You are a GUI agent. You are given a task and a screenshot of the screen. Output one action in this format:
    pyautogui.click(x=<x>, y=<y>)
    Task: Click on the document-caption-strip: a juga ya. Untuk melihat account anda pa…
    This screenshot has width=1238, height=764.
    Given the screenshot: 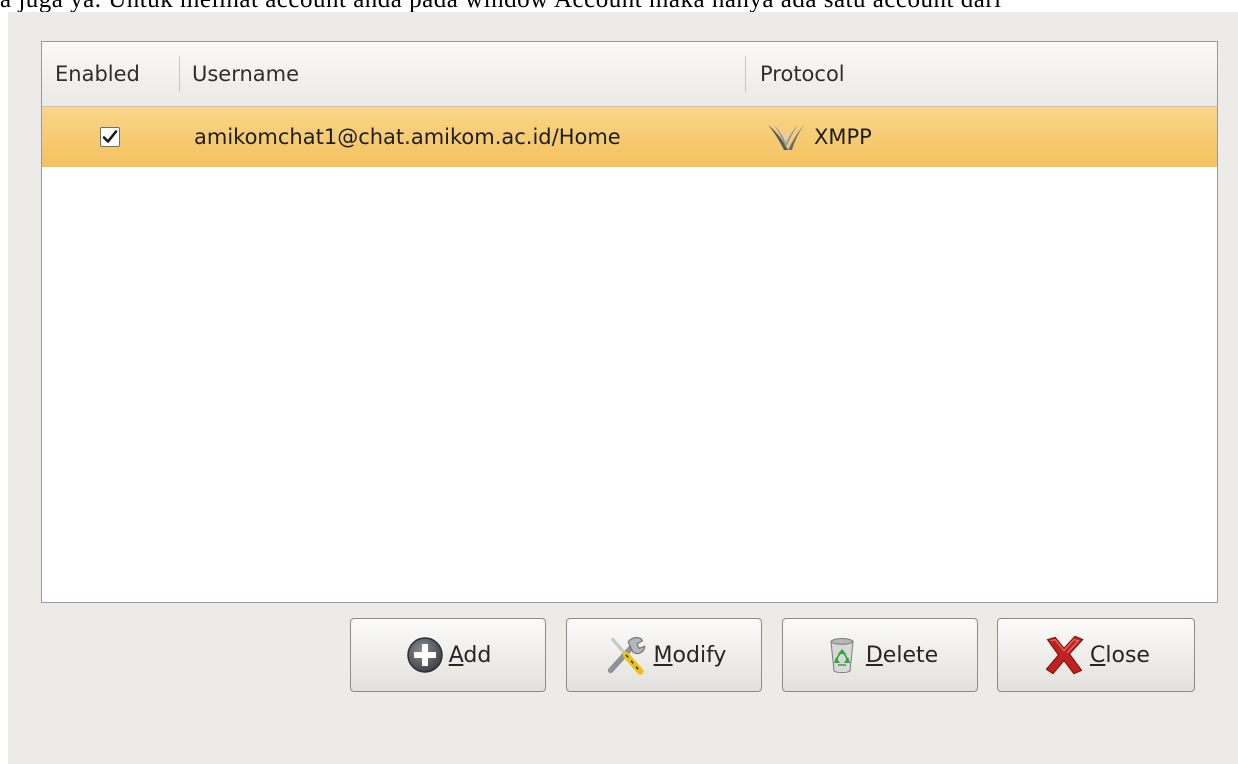 What is the action you would take?
    pyautogui.click(x=619, y=6)
    